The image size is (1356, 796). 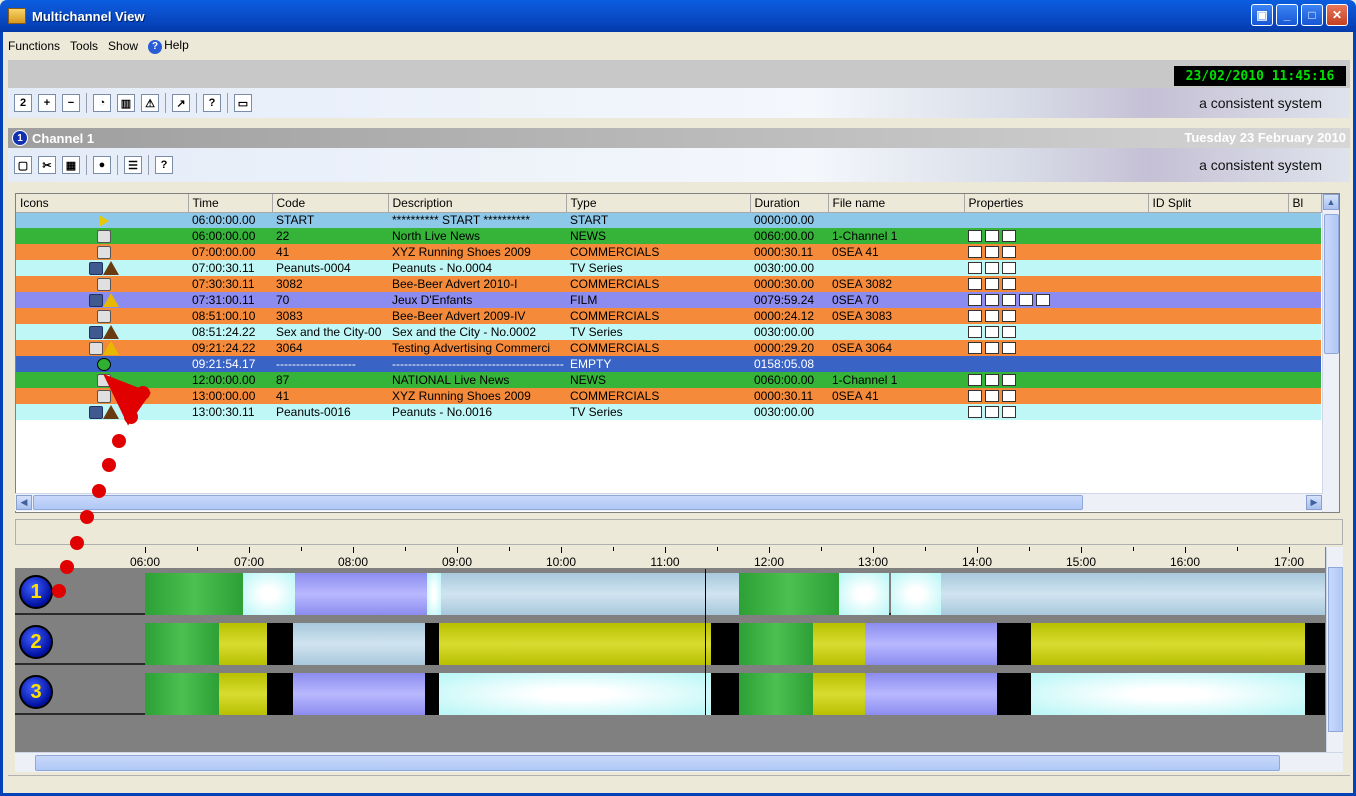 I want to click on record-icon: ●, so click(x=102, y=165).